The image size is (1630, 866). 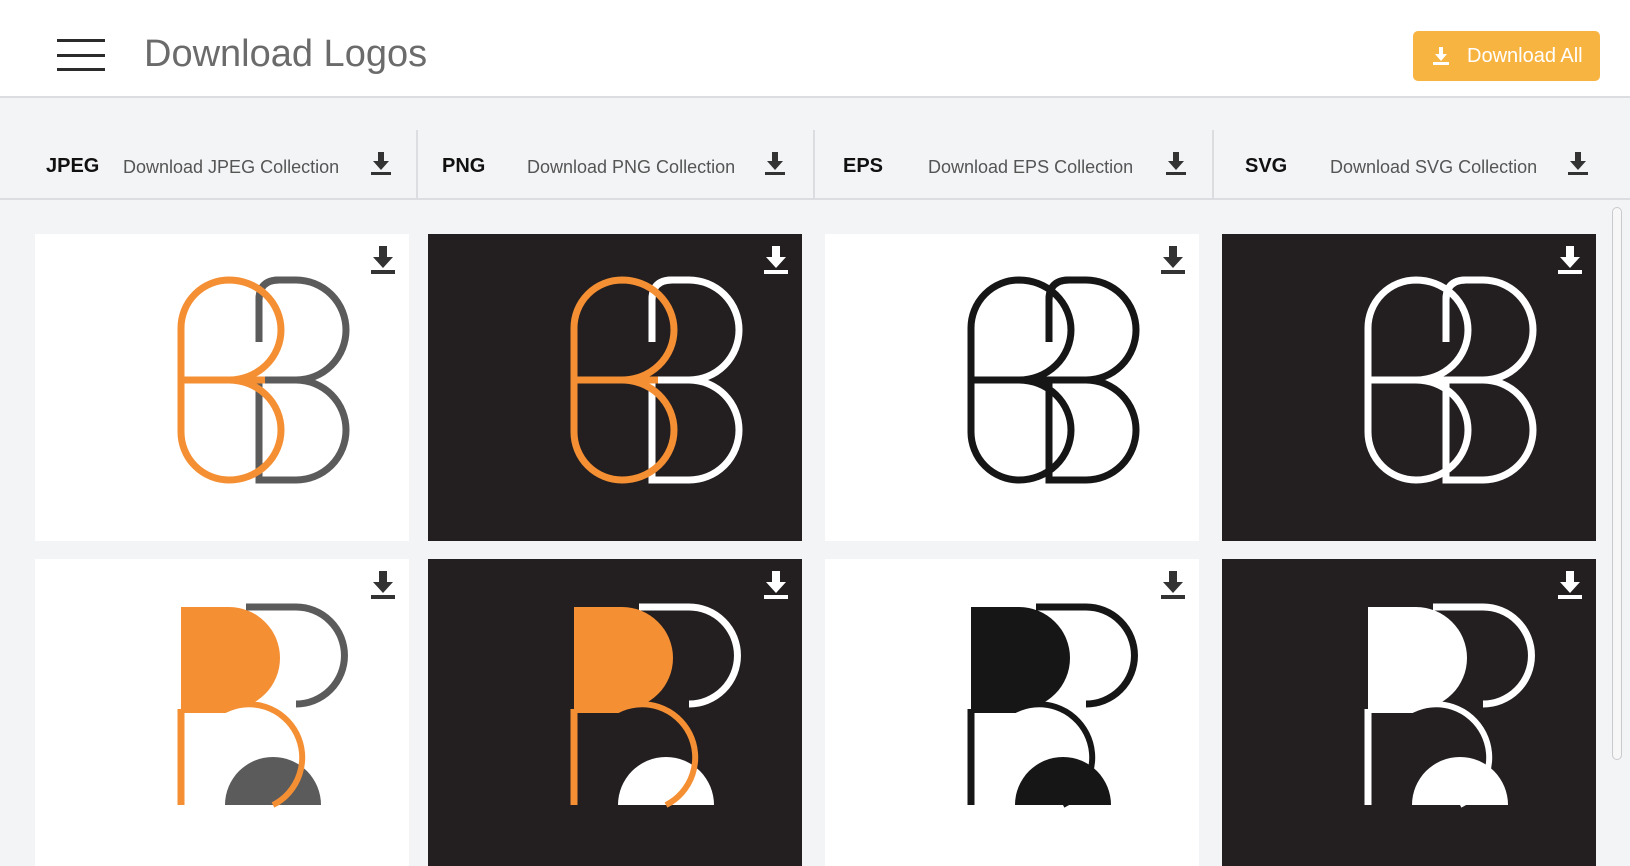 I want to click on tab-jpeg-link: Download JPEG Collection, so click(x=231, y=167).